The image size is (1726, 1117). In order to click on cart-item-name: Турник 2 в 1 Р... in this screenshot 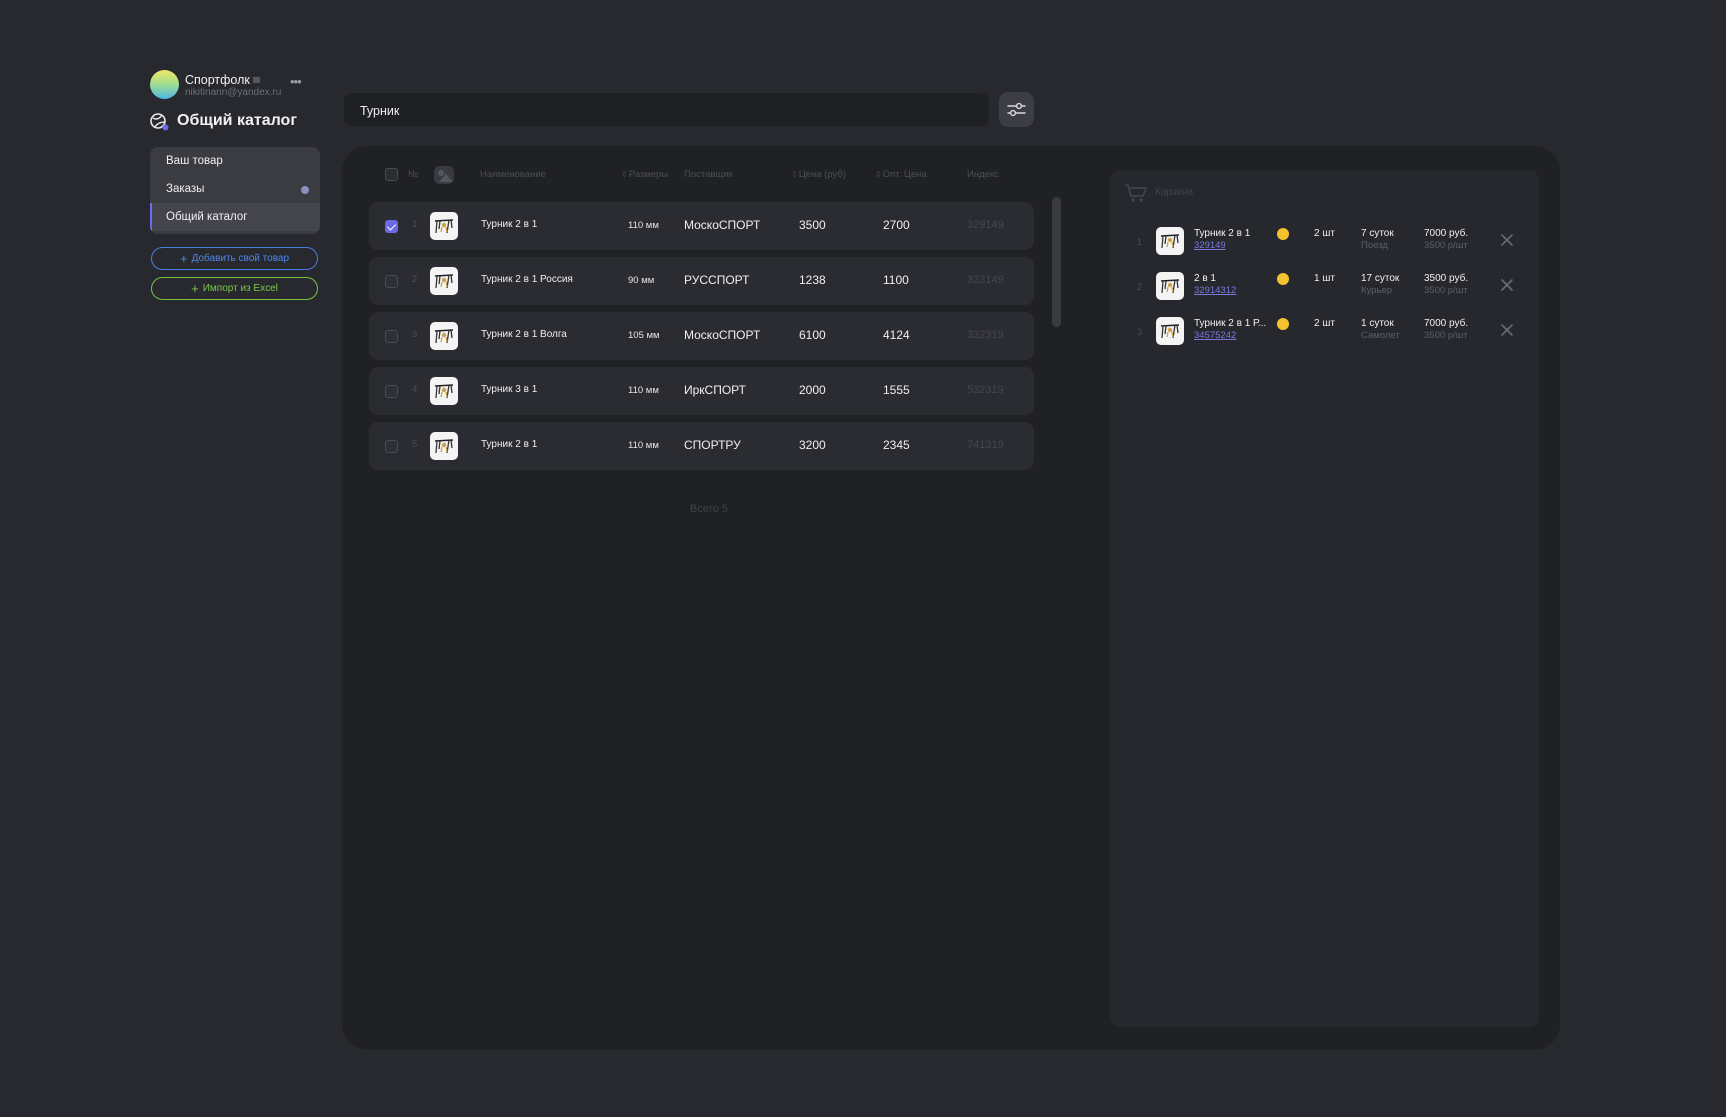, I will do `click(1230, 323)`.